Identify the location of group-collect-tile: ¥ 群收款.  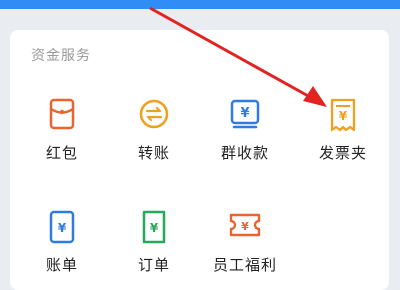
(245, 138).